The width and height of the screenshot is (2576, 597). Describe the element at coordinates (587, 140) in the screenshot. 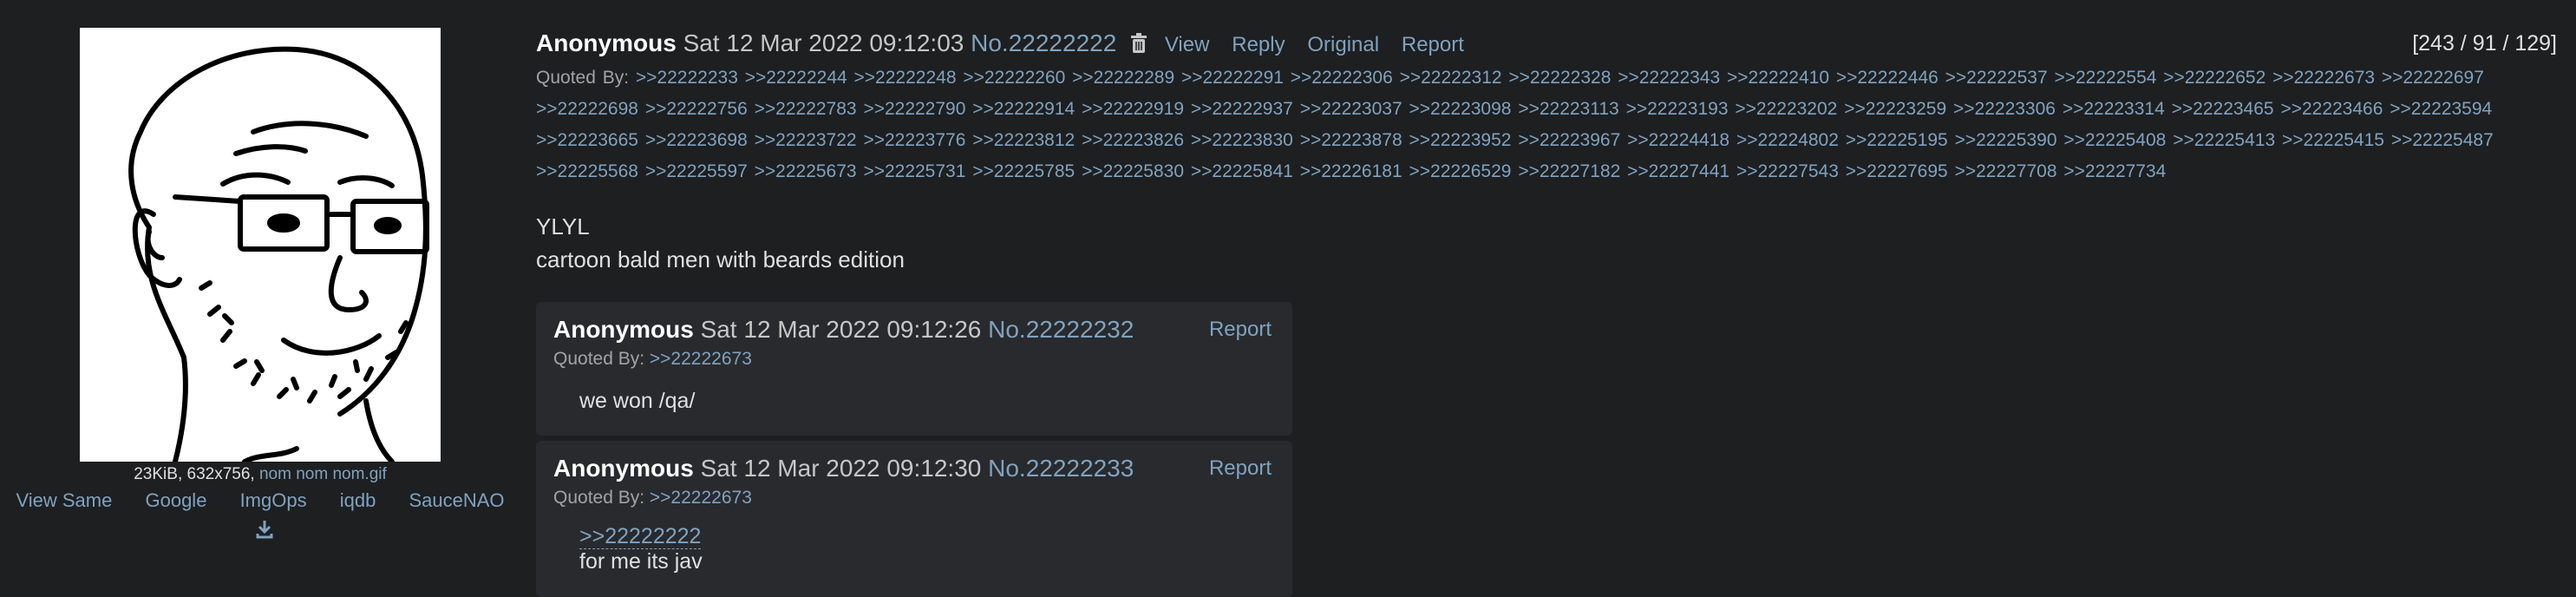

I see `quote-backlink: >>22223665` at that location.